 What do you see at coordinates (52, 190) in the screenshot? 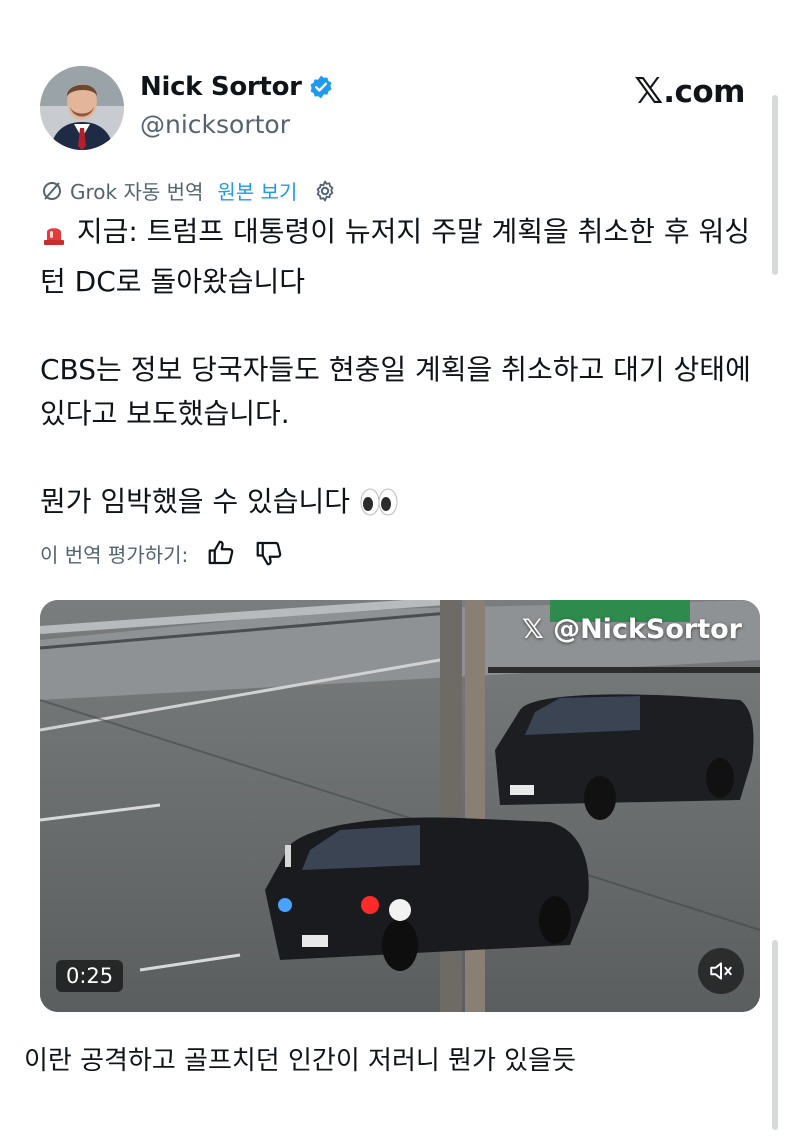
I see `translate-slash-icon` at bounding box center [52, 190].